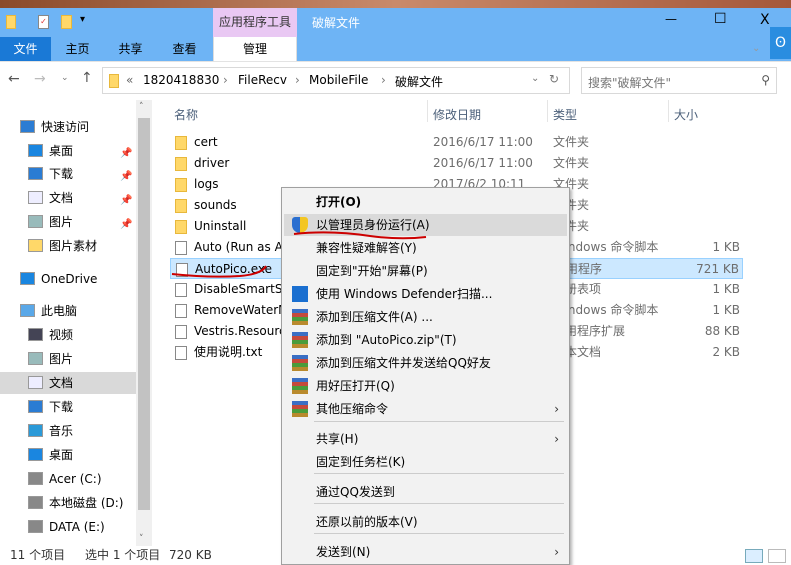 The height and width of the screenshot is (565, 791). Describe the element at coordinates (68, 359) in the screenshot. I see `nav-item: 图片` at that location.